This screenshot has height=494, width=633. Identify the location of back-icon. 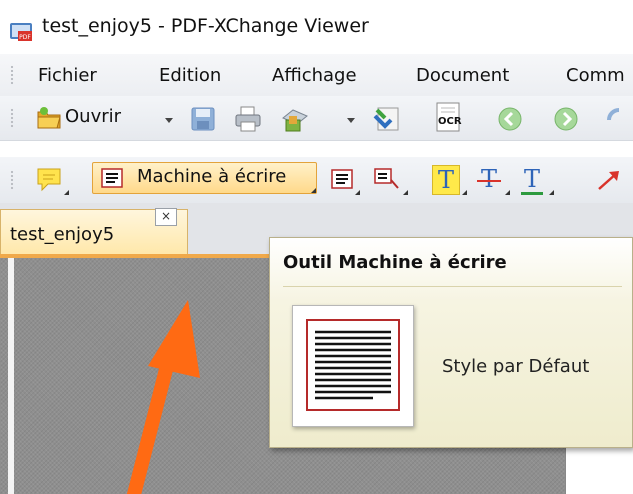
(510, 119).